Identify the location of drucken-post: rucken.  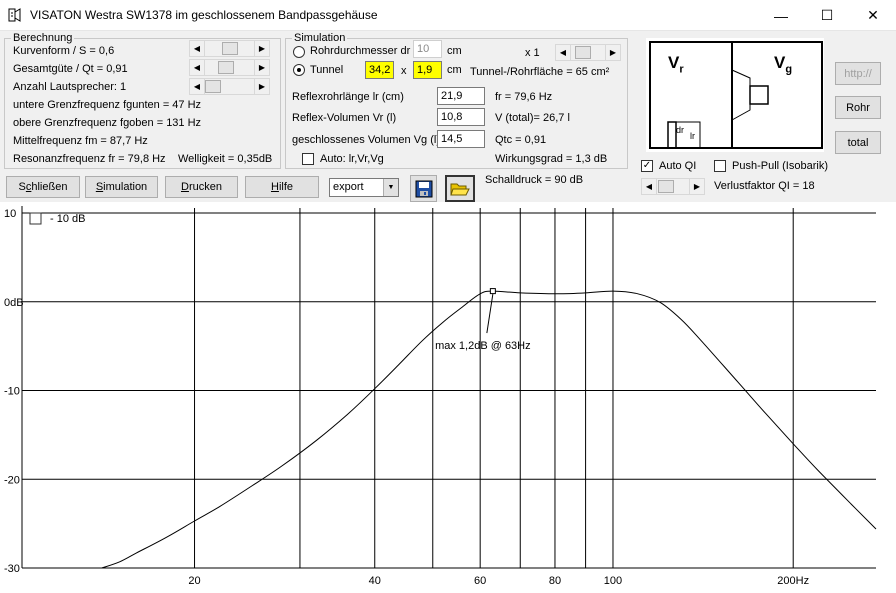
(205, 187).